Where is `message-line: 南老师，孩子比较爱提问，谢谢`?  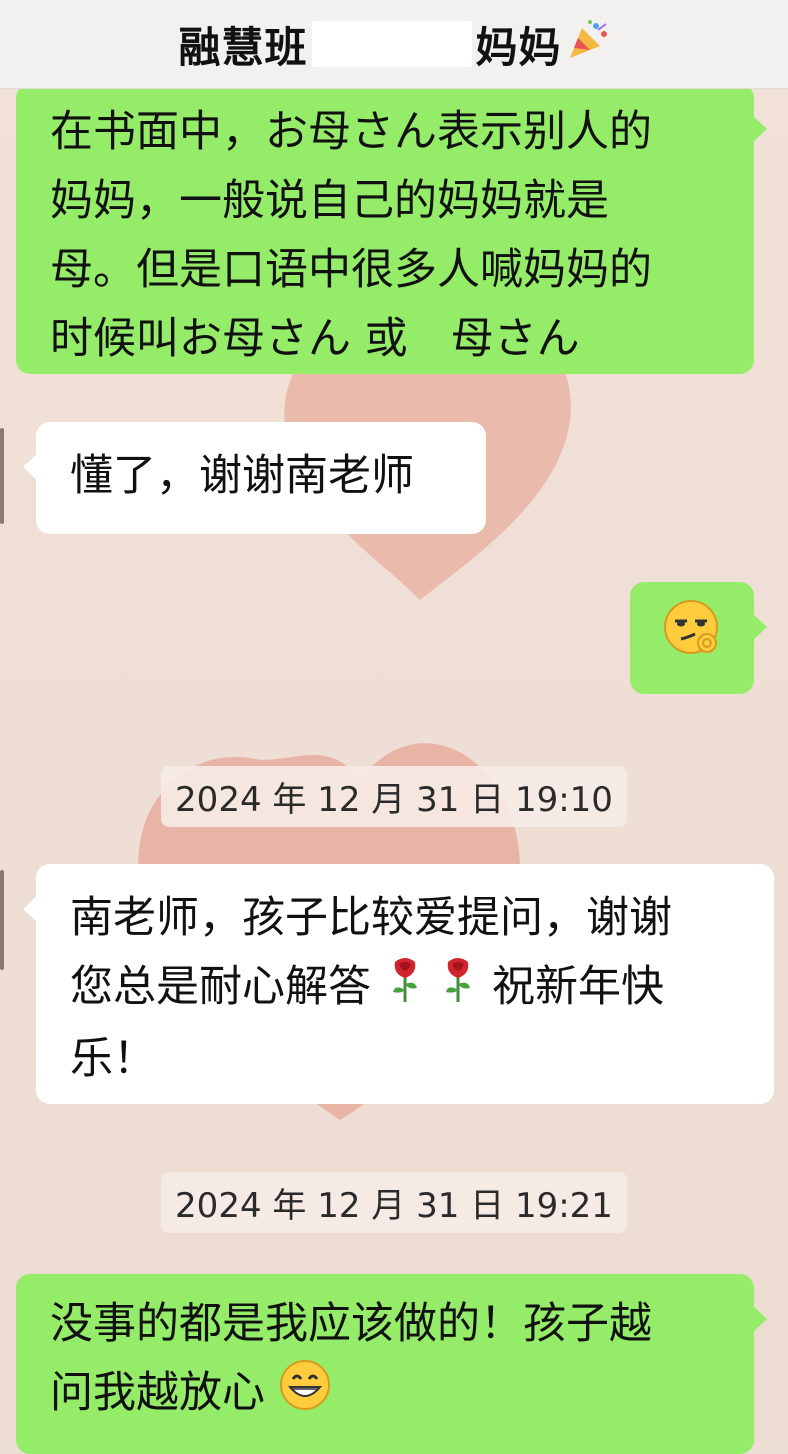
message-line: 南老师，孩子比较爱提问，谢谢 is located at coordinates (371, 918).